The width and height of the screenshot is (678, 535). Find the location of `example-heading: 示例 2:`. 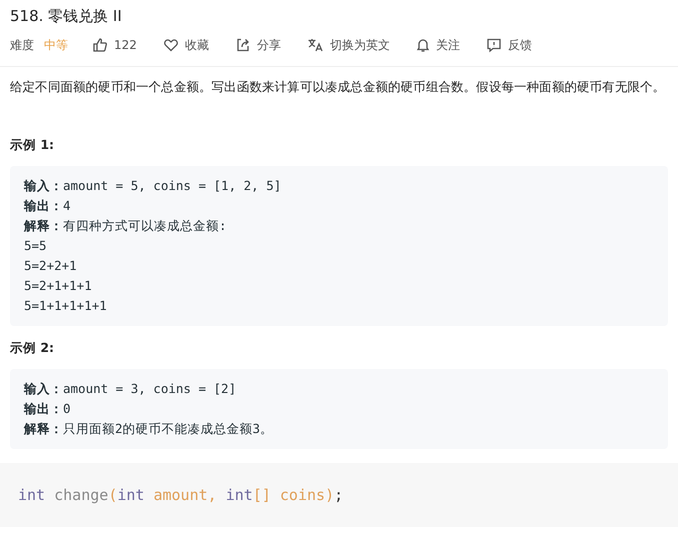

example-heading: 示例 2: is located at coordinates (33, 348).